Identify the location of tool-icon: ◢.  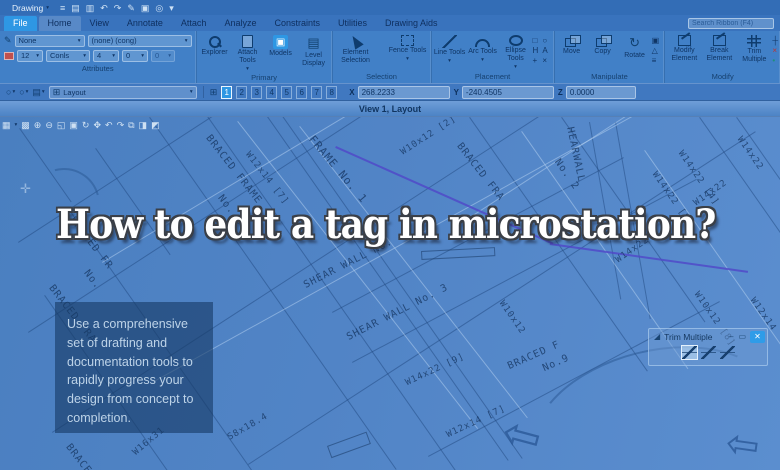
(657, 336).